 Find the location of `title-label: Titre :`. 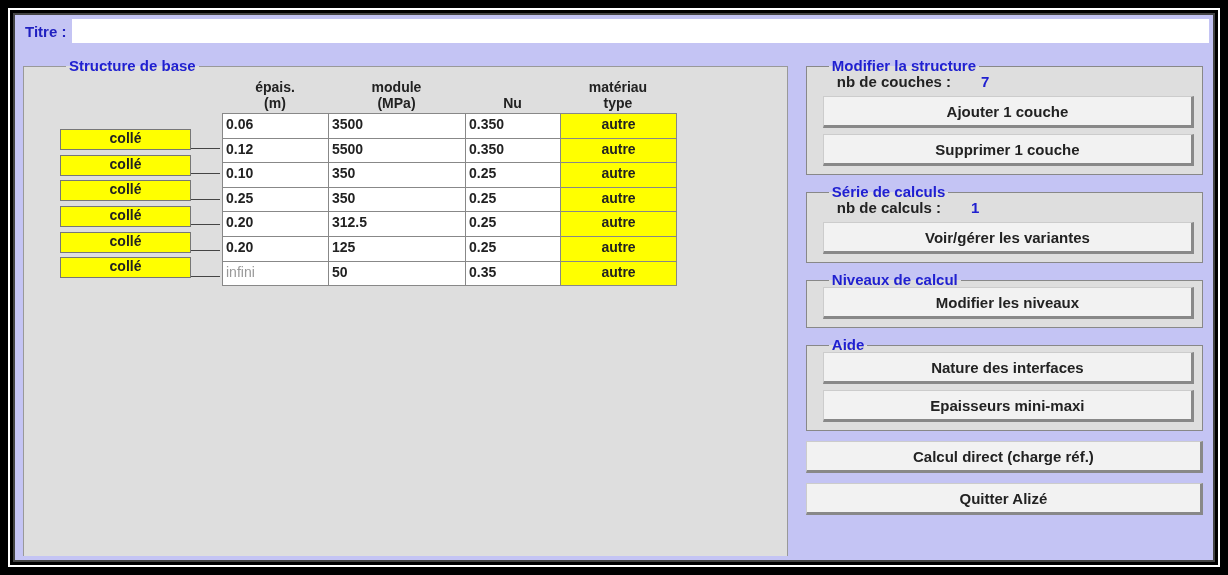

title-label: Titre : is located at coordinates (46, 31).